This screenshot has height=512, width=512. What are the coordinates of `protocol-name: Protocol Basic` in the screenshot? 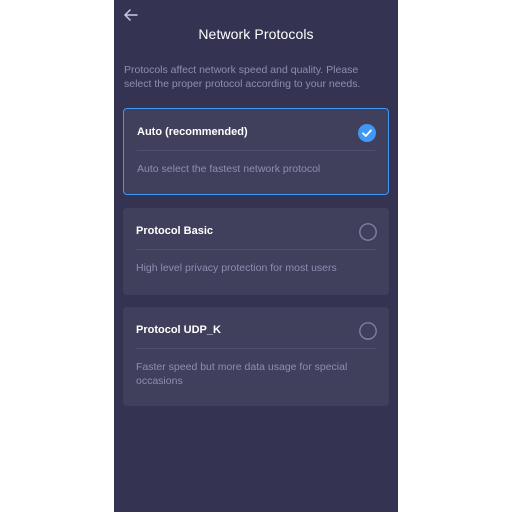 It's located at (175, 231).